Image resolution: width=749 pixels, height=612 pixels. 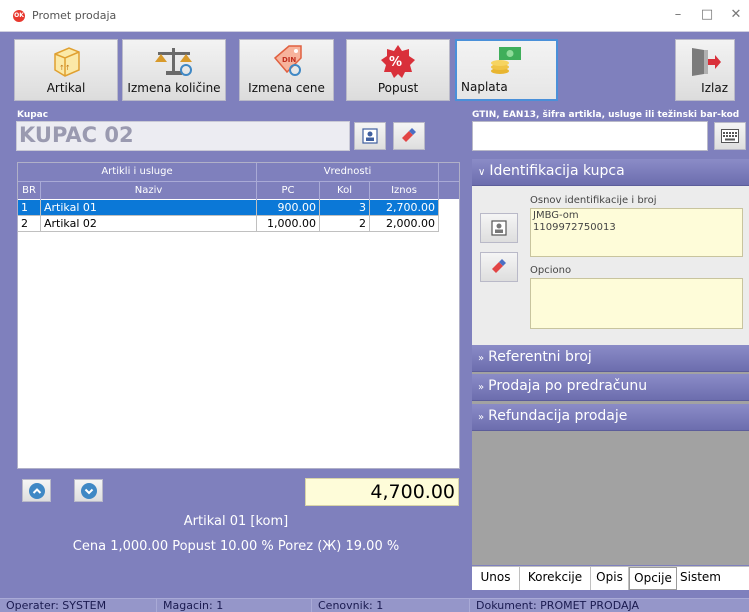 What do you see at coordinates (714, 88) in the screenshot?
I see `izlaz-label: Izlaz` at bounding box center [714, 88].